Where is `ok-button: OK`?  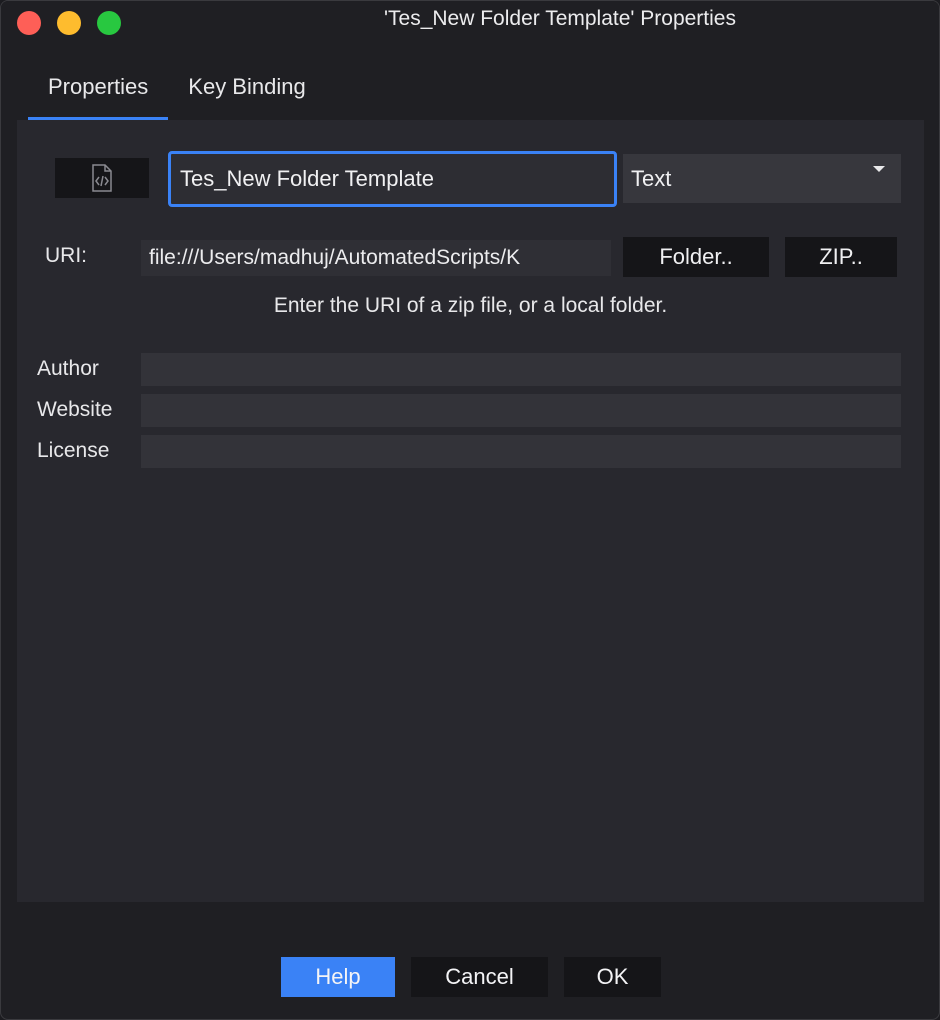 ok-button: OK is located at coordinates (612, 977).